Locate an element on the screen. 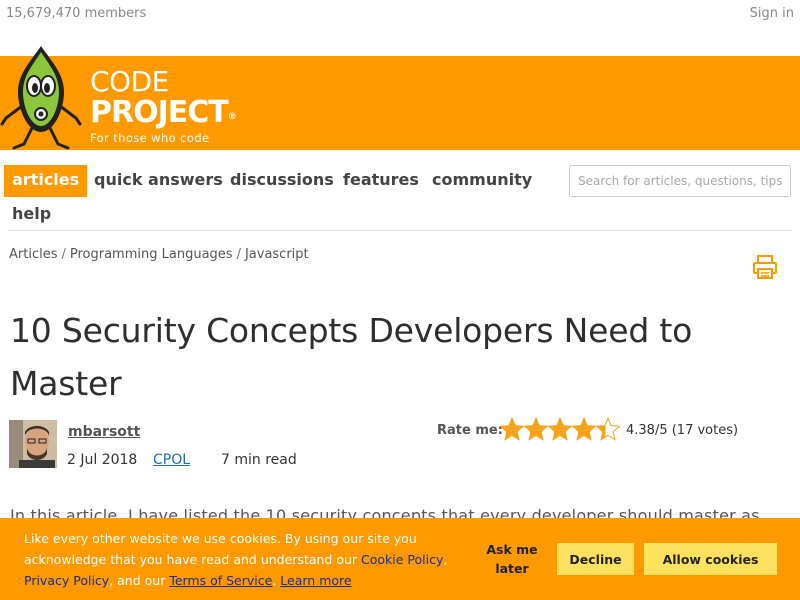  logo-line2: PROJECT® is located at coordinates (163, 112).